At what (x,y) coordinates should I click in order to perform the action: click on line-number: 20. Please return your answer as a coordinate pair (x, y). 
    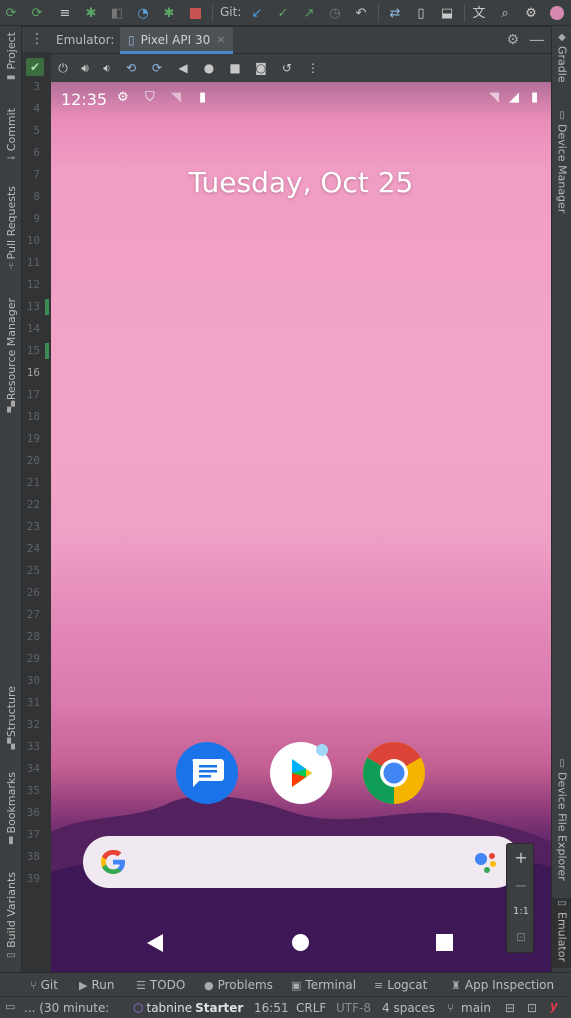
    Looking at the image, I should click on (33, 460).